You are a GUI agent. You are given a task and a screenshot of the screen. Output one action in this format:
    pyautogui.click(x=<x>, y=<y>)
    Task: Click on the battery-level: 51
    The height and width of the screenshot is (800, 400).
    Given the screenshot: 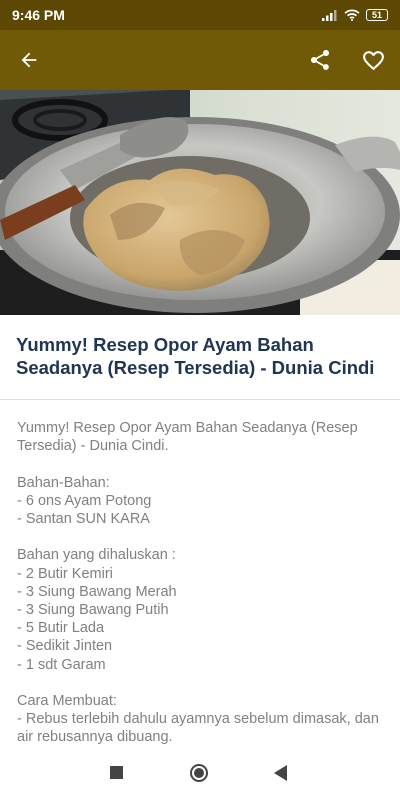 What is the action you would take?
    pyautogui.click(x=376, y=15)
    